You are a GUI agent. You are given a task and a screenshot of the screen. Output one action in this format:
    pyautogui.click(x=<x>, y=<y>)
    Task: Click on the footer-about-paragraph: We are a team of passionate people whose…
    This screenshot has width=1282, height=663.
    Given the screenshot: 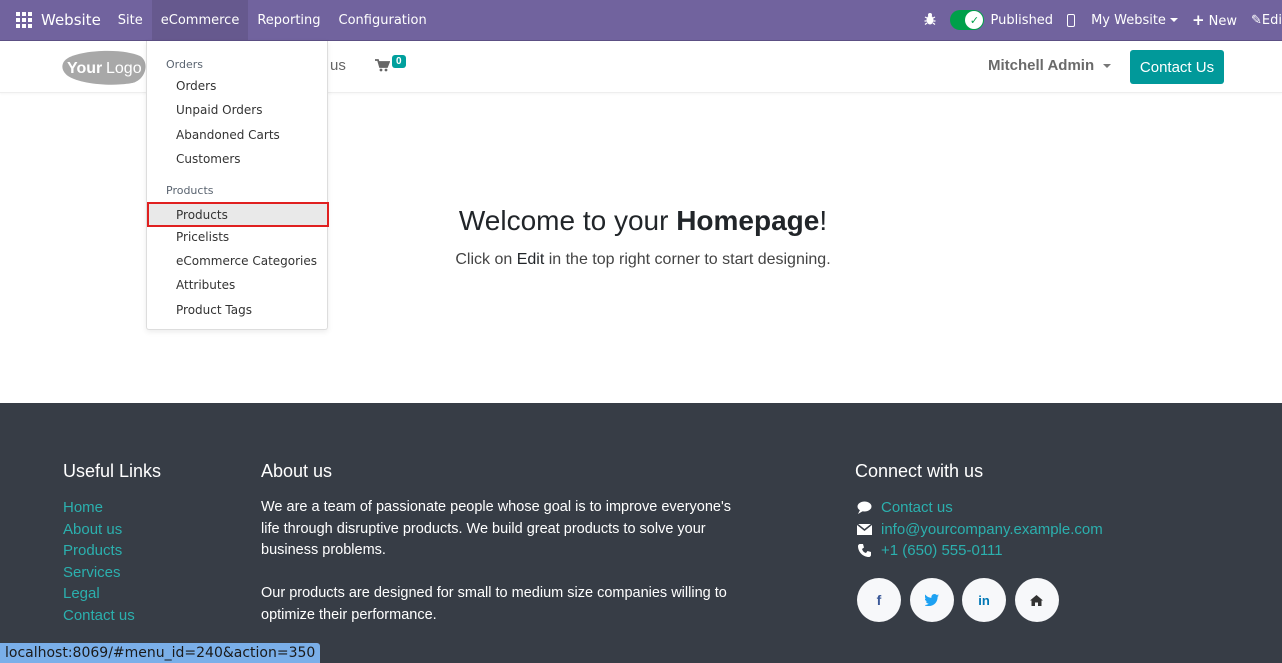 What is the action you would take?
    pyautogui.click(x=496, y=529)
    